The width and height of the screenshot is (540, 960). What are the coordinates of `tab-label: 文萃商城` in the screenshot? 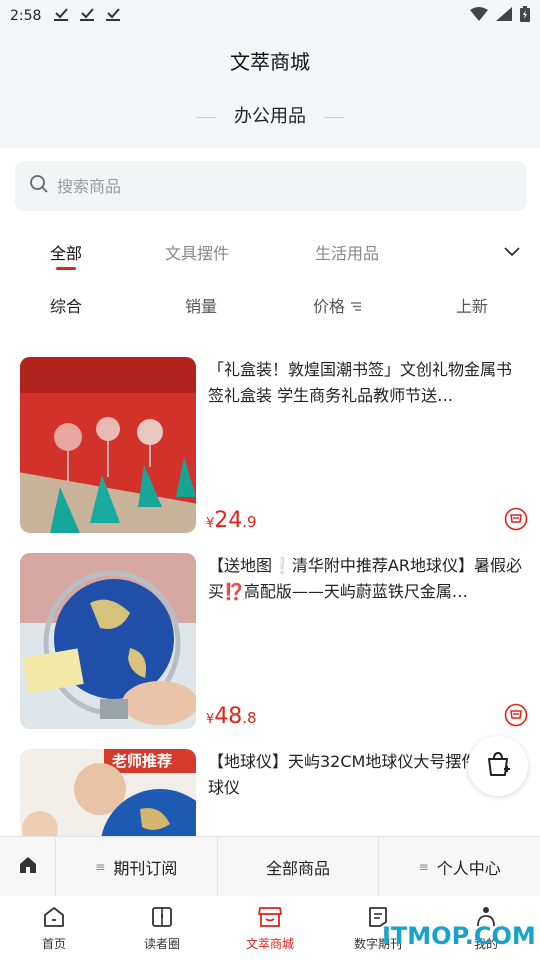 It's located at (269, 944).